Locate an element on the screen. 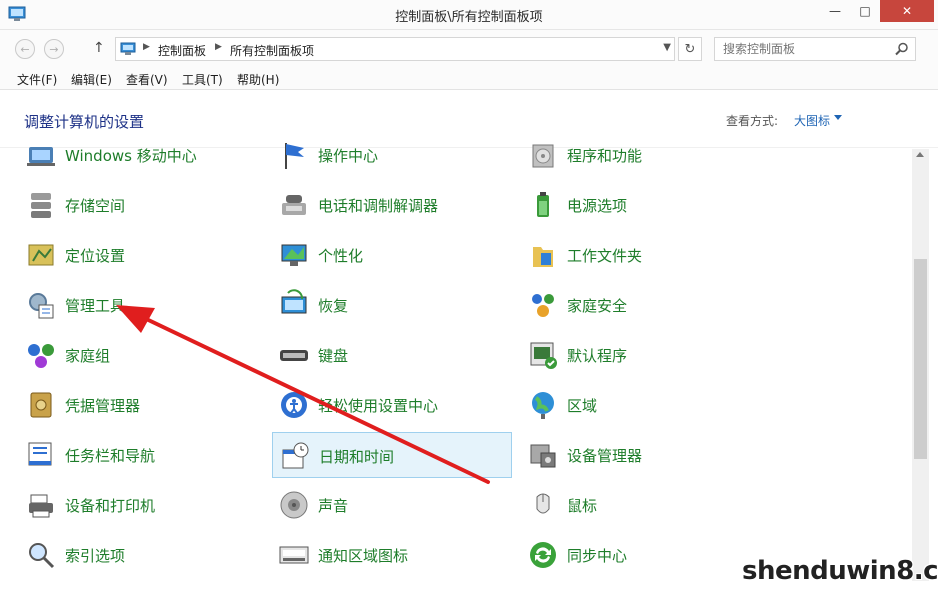 This screenshot has width=938, height=602. control-panel-item: 通知区域图标 is located at coordinates (392, 555).